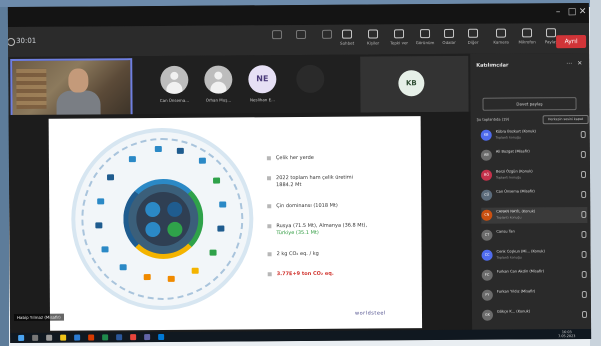  Describe the element at coordinates (119, 337) in the screenshot. I see `word-icon` at that location.